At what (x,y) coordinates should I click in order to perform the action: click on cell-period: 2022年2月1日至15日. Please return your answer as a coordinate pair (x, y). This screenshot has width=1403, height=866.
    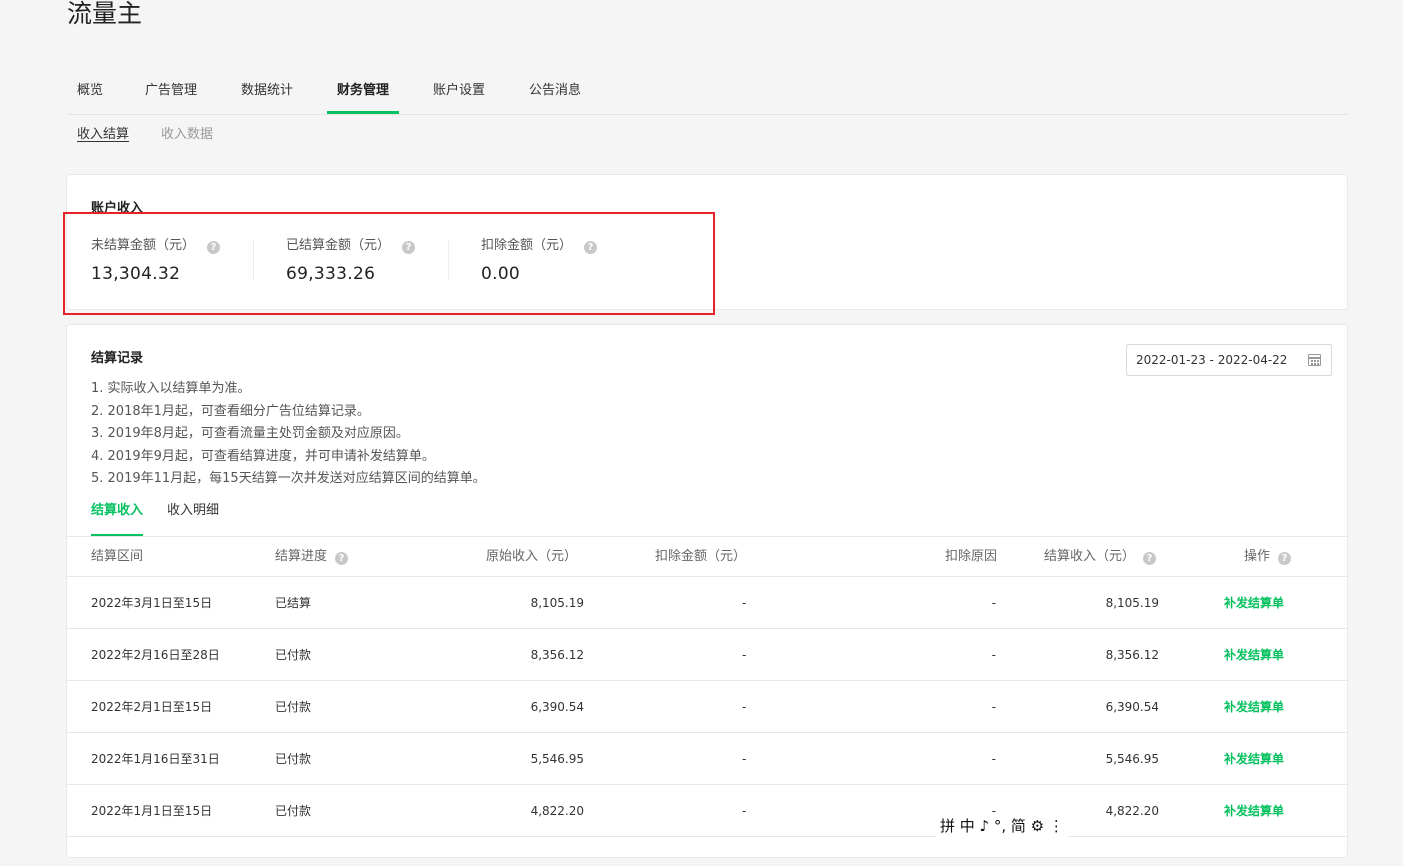
    Looking at the image, I should click on (152, 707).